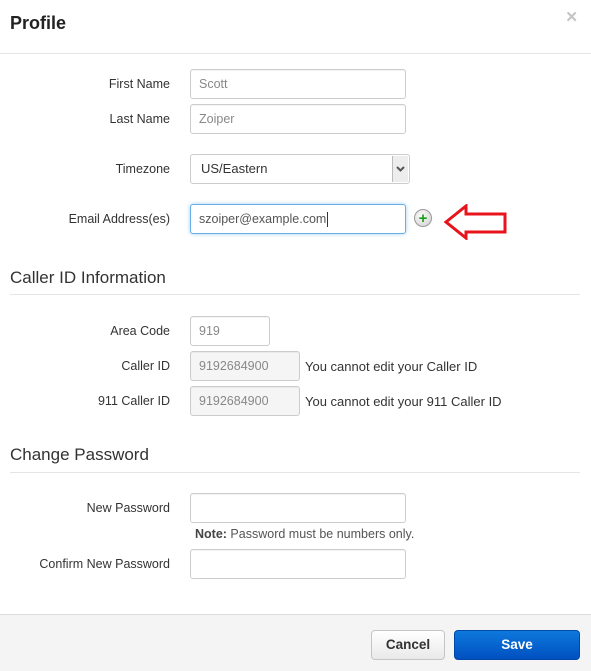 The height and width of the screenshot is (671, 591). Describe the element at coordinates (139, 119) in the screenshot. I see `last-name-label: Last Name` at that location.